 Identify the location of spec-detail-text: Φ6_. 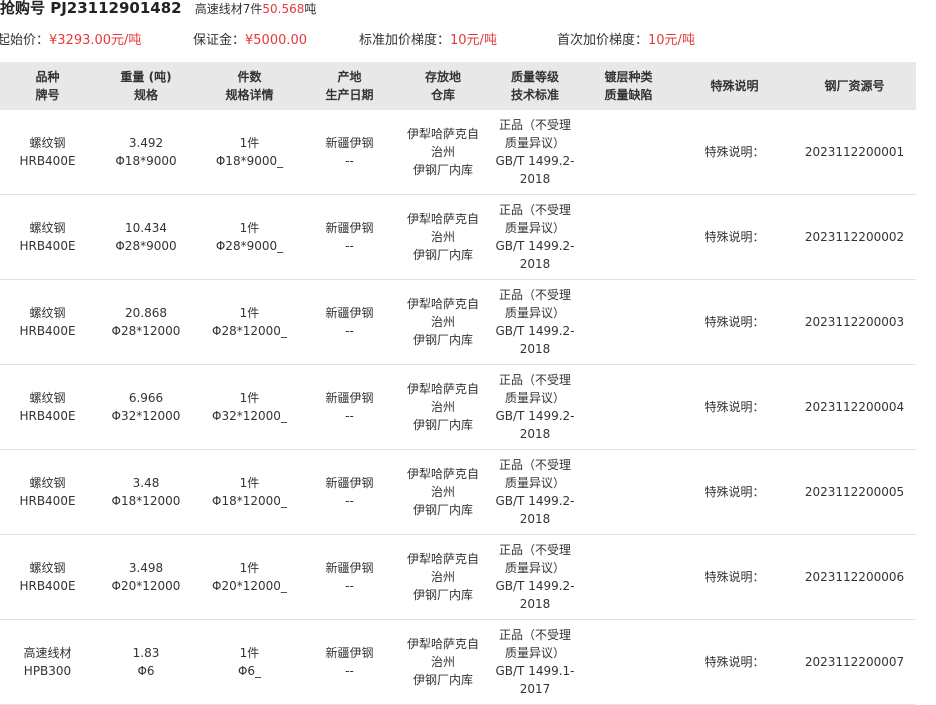
(249, 671).